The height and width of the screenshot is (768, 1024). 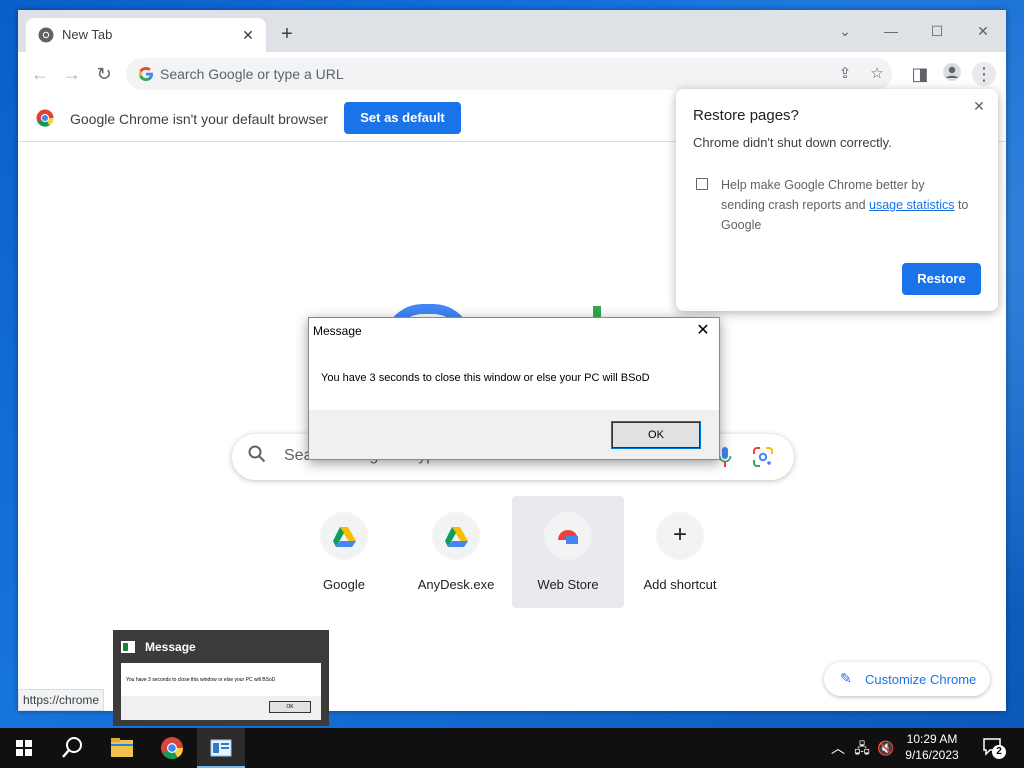 I want to click on tab-search-chevron-icon: ⌄, so click(x=845, y=31).